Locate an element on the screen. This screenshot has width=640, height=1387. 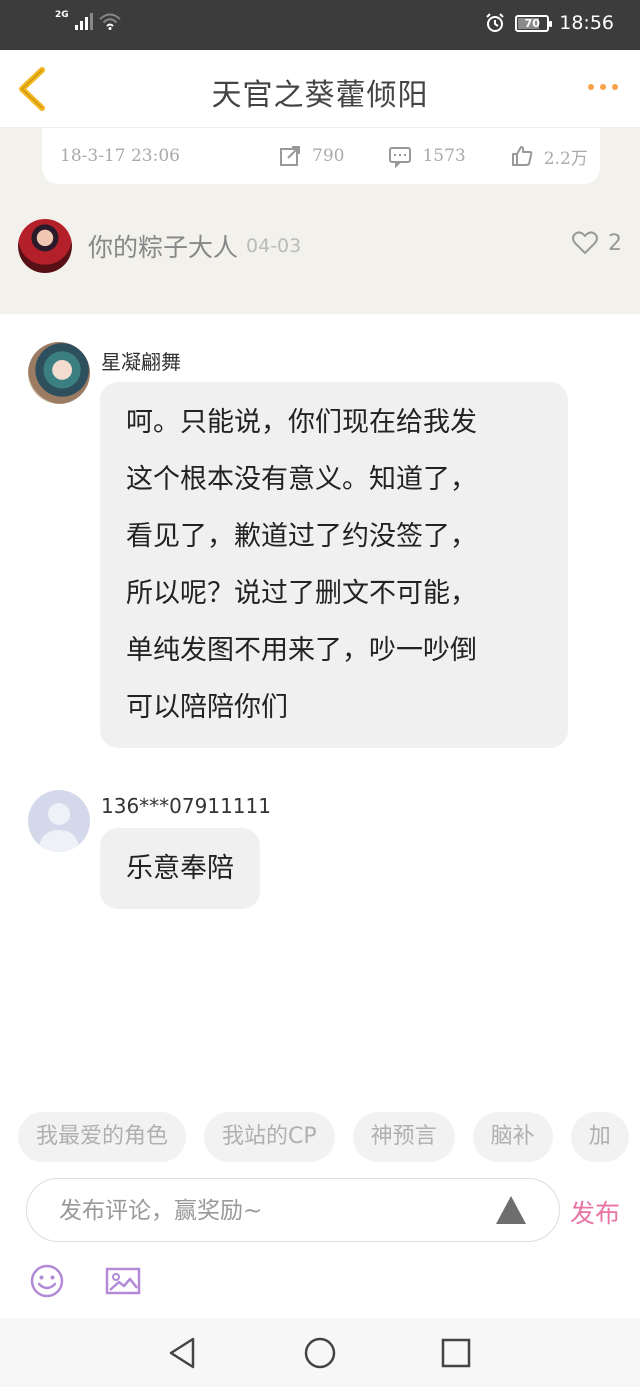
system-nav-bar is located at coordinates (320, 1352).